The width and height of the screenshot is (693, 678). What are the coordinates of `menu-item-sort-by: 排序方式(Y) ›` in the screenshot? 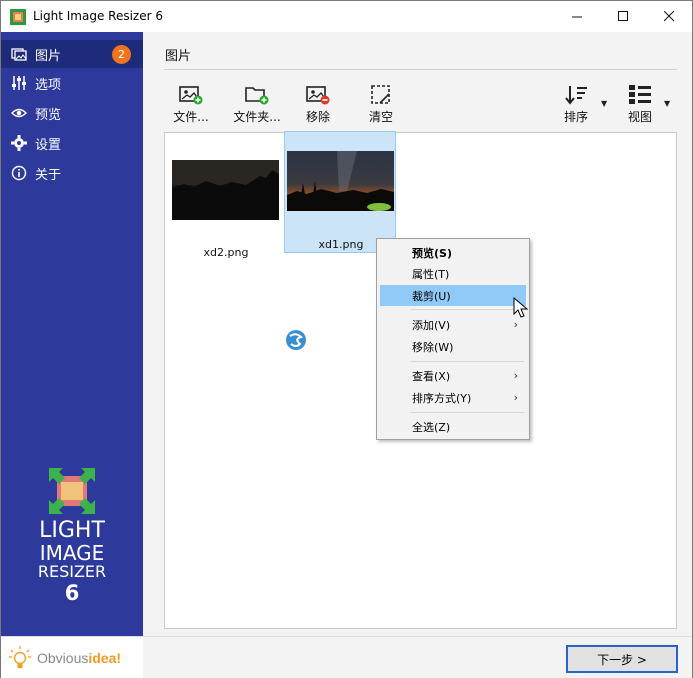 It's located at (453, 397).